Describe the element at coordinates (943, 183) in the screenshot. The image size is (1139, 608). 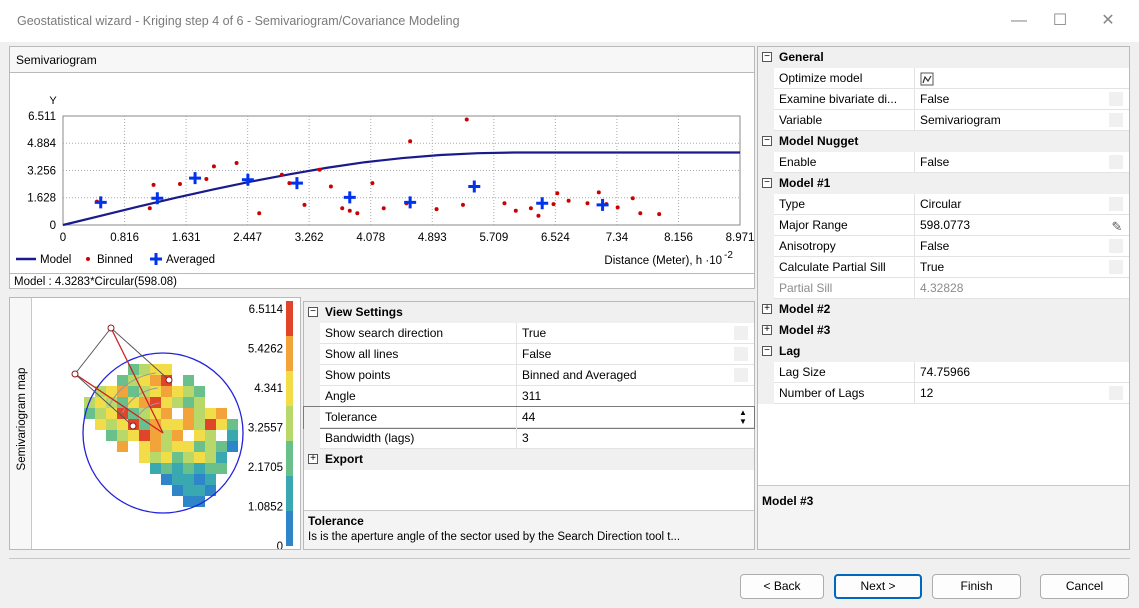
I see `category-model-1: − Model #1` at that location.